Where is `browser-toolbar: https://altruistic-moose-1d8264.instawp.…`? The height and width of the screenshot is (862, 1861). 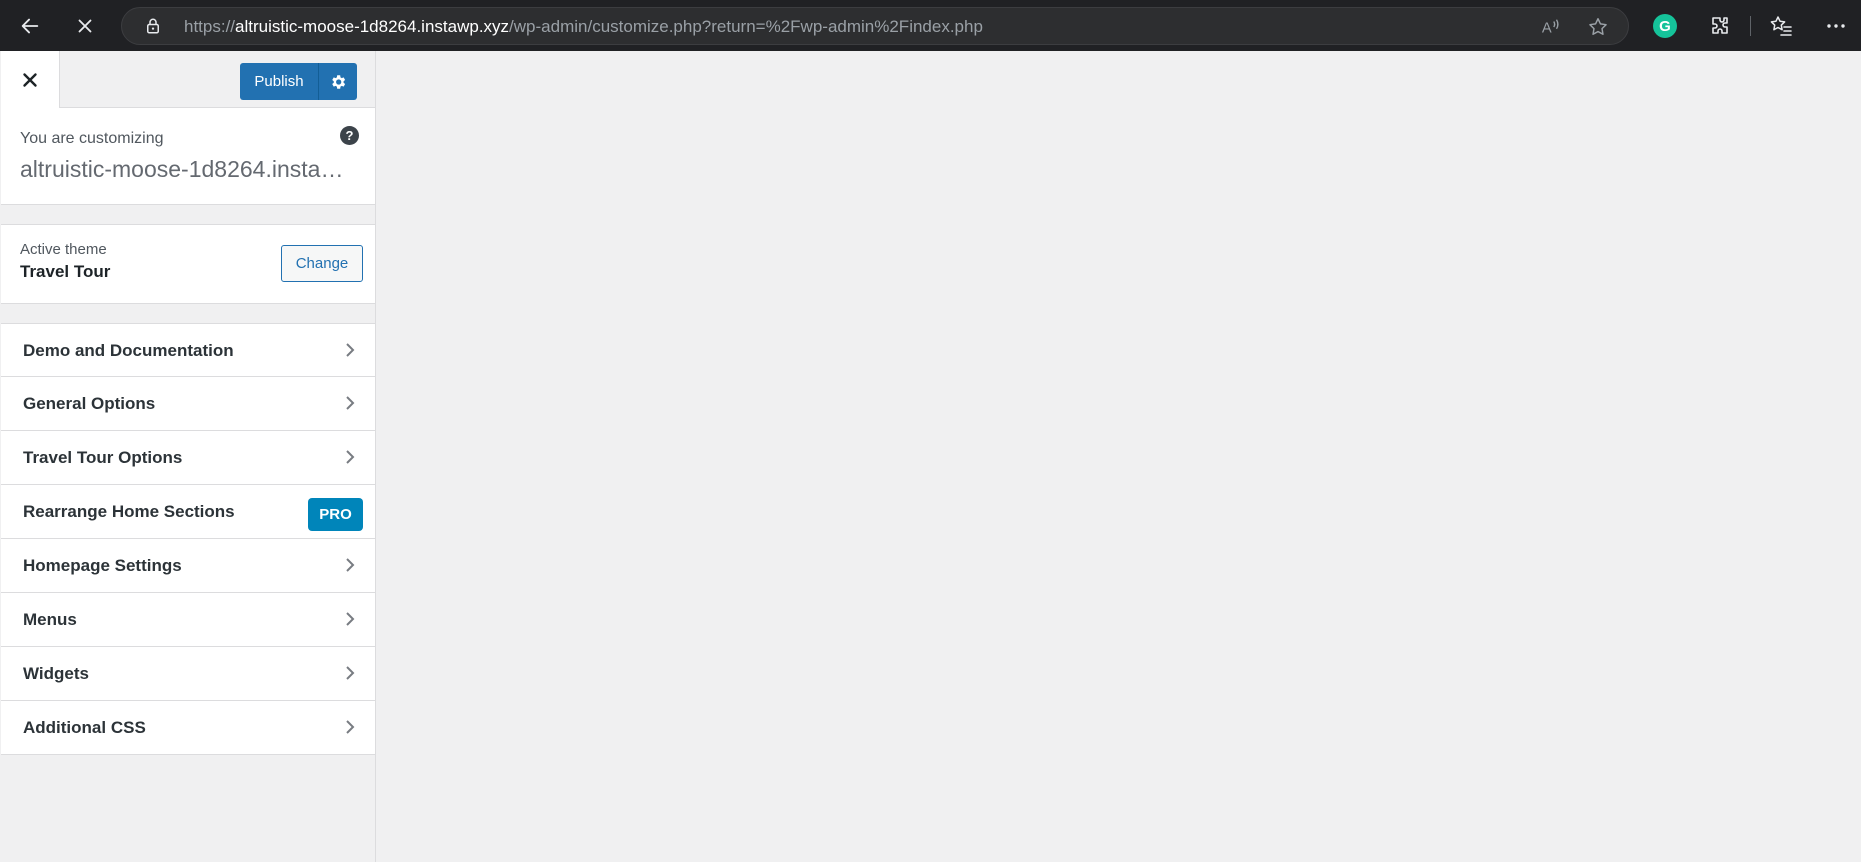
browser-toolbar: https://altruistic-moose-1d8264.instawp.… is located at coordinates (930, 25).